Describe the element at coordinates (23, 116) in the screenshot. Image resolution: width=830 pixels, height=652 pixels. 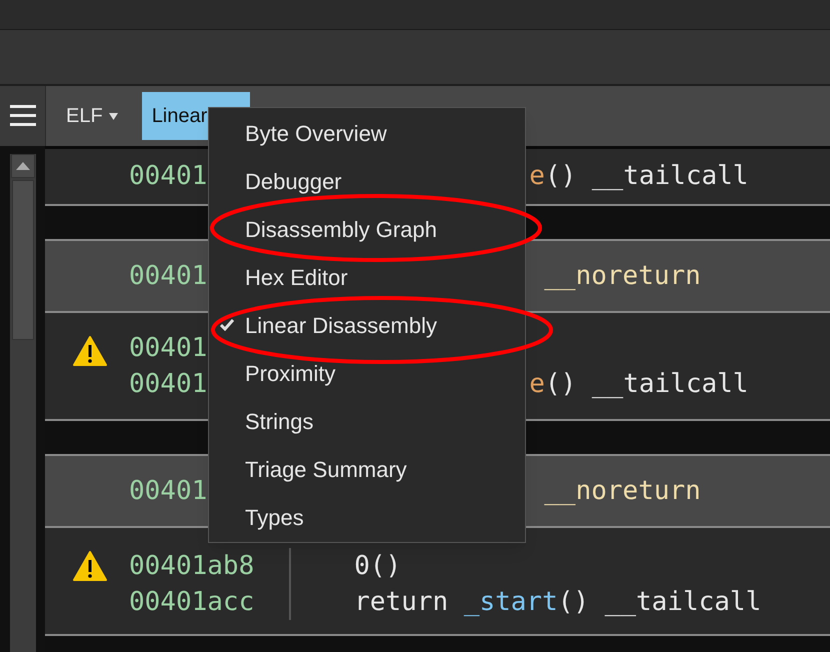
I see `menu-icon` at that location.